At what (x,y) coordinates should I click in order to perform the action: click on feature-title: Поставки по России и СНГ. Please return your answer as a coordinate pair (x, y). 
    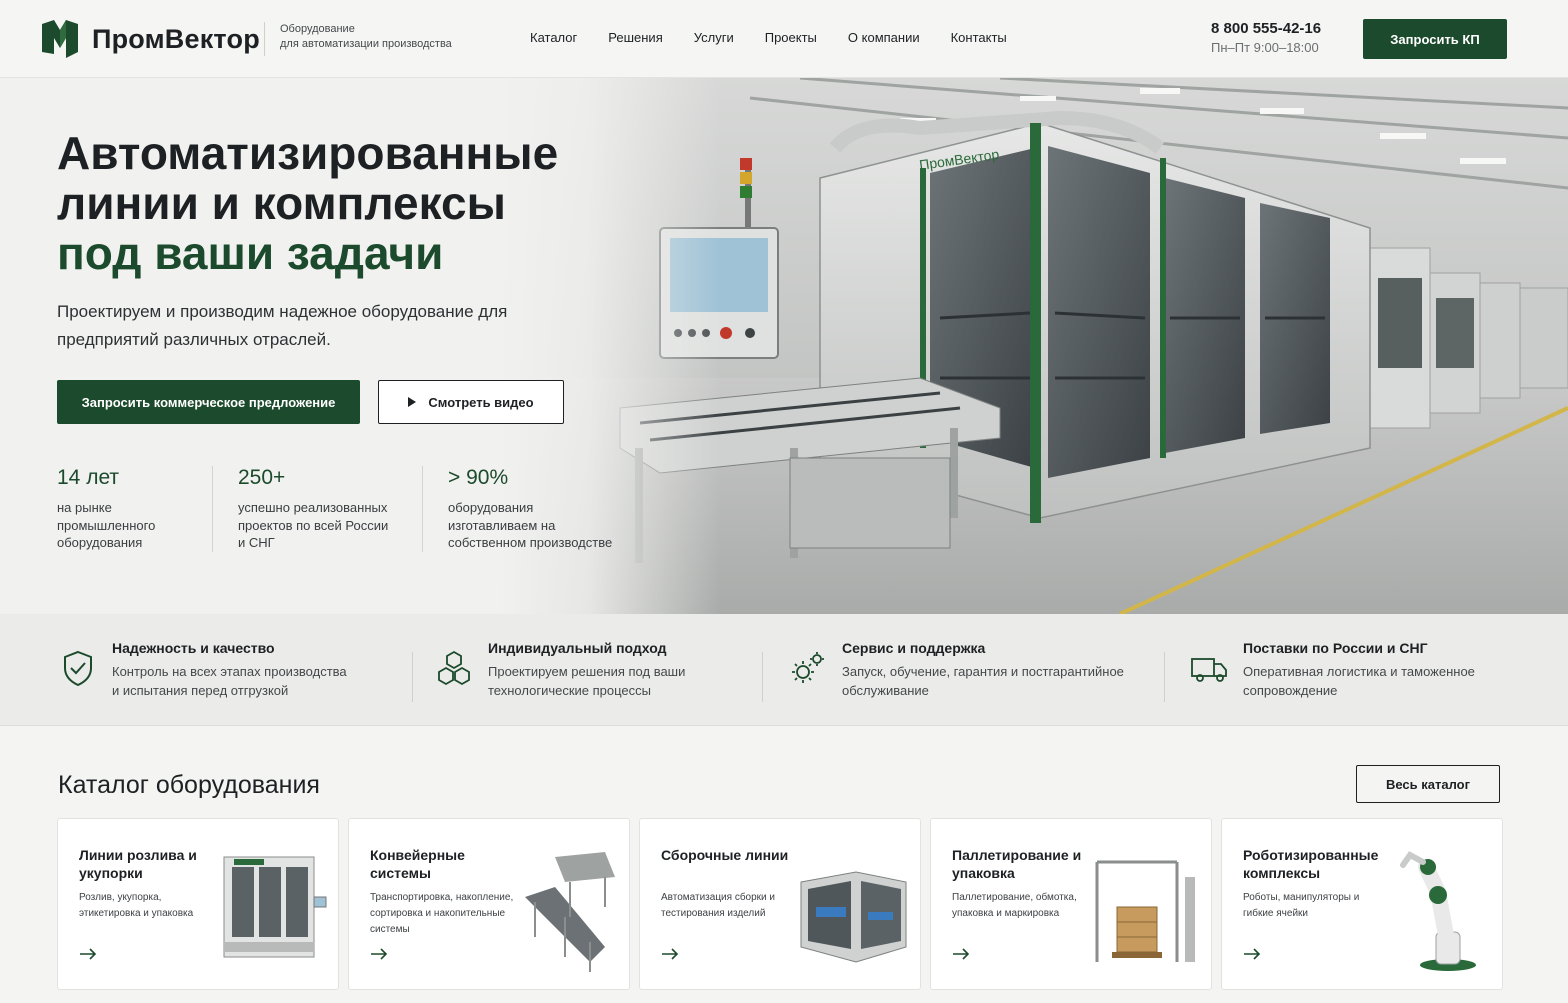
    Looking at the image, I should click on (1335, 648).